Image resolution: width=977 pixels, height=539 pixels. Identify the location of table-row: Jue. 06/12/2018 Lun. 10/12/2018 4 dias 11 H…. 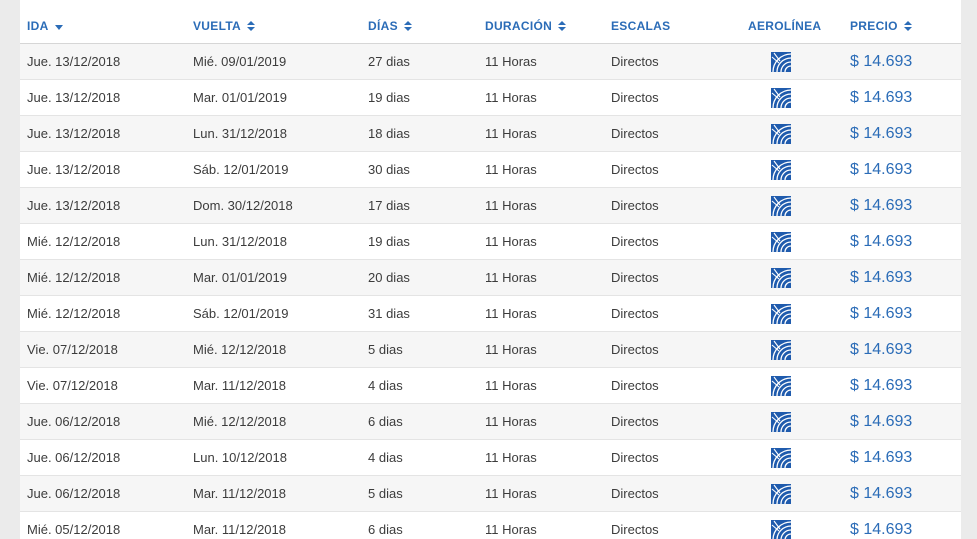
(490, 458).